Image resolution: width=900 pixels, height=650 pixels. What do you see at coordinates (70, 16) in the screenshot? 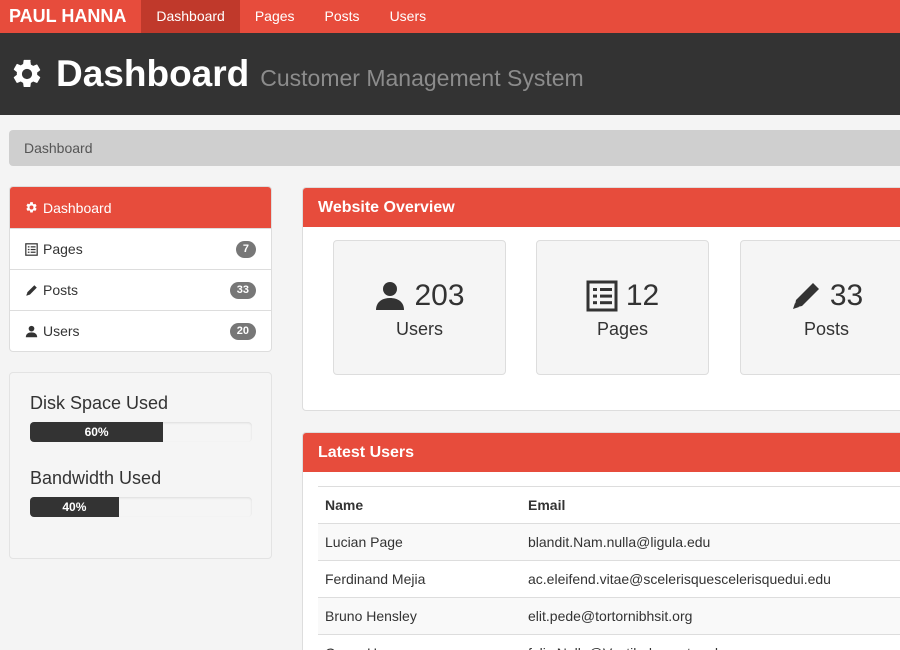
I see `brand-link: PAUL HANNA` at bounding box center [70, 16].